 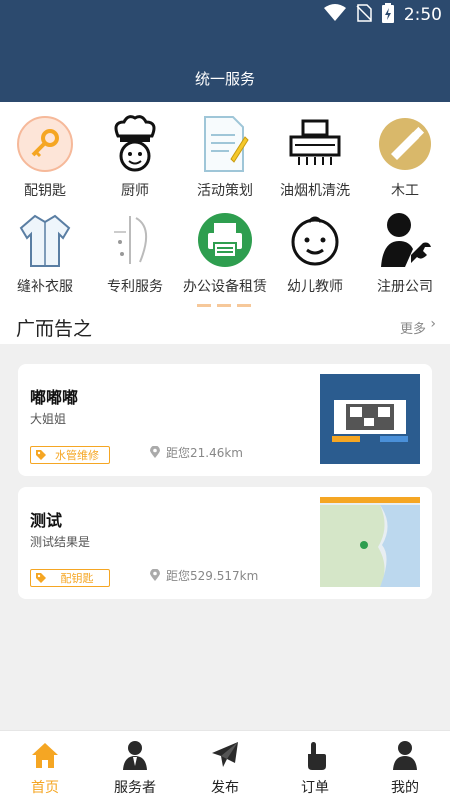 What do you see at coordinates (405, 240) in the screenshot?
I see `person-wrench-icon` at bounding box center [405, 240].